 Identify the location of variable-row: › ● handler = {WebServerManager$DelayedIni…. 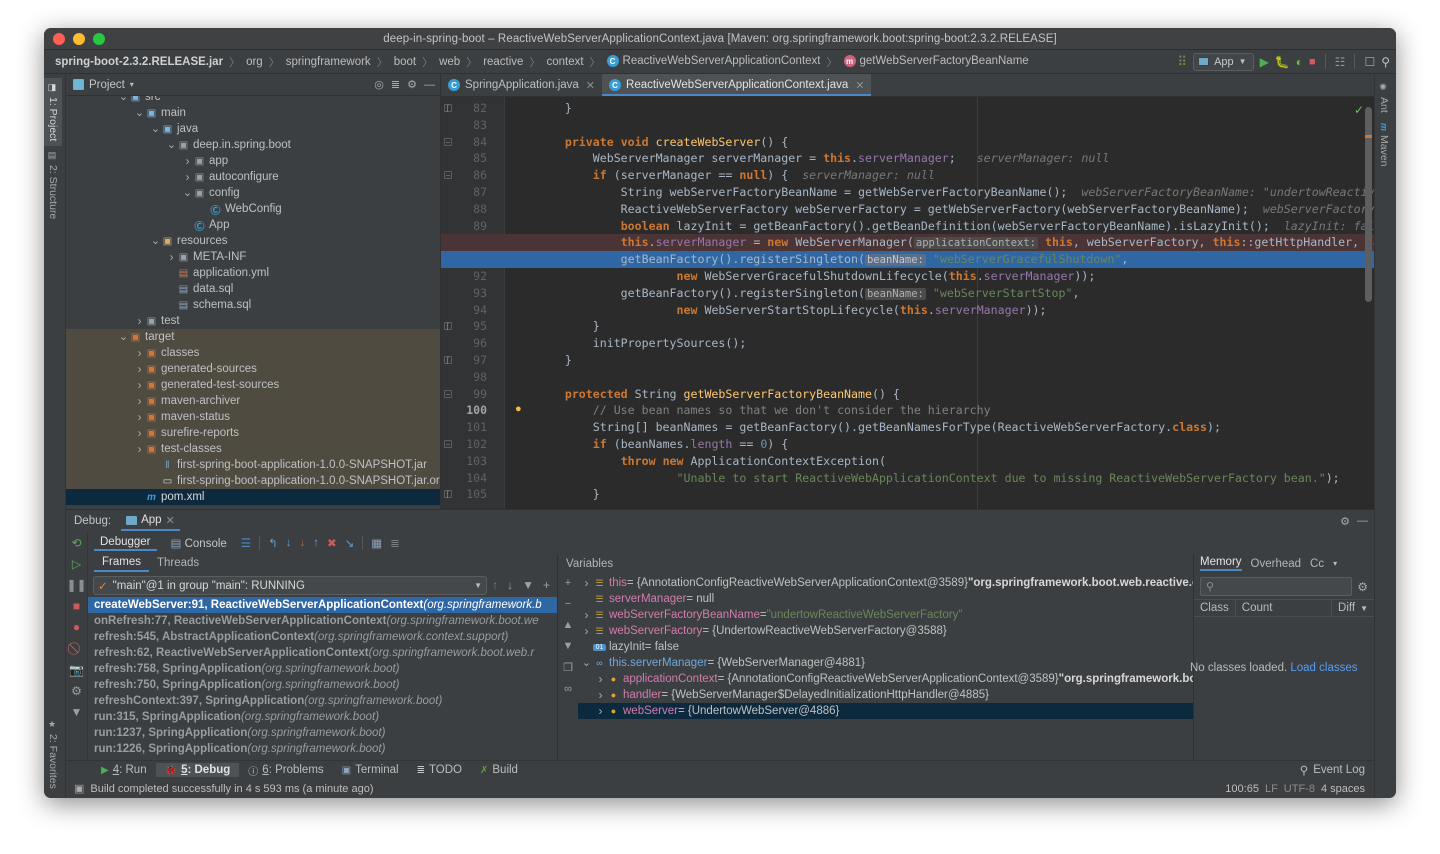
(885, 695).